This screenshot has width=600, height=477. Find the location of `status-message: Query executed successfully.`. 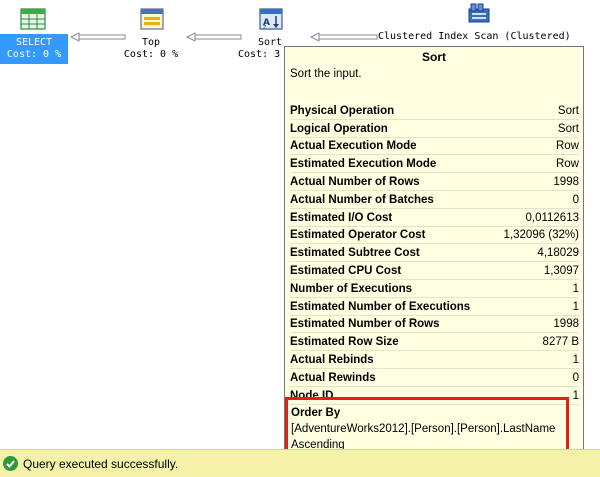

status-message: Query executed successfully. is located at coordinates (101, 463).